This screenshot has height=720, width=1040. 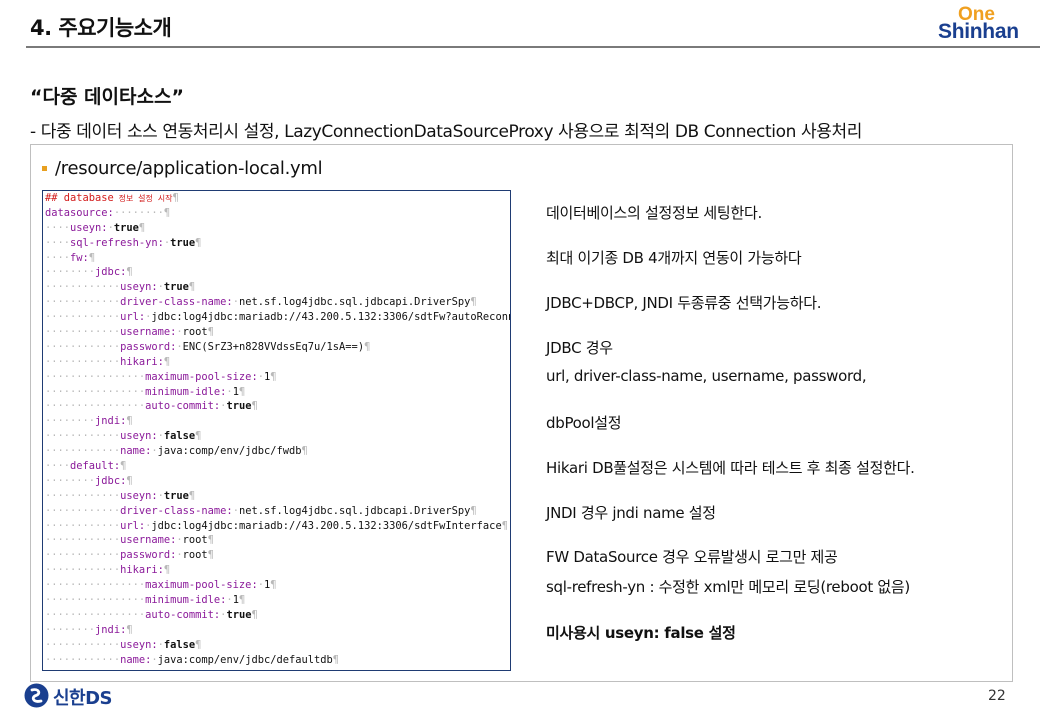 I want to click on note-item: 데이터베이스의 설정정보 세팅한다., so click(x=654, y=213).